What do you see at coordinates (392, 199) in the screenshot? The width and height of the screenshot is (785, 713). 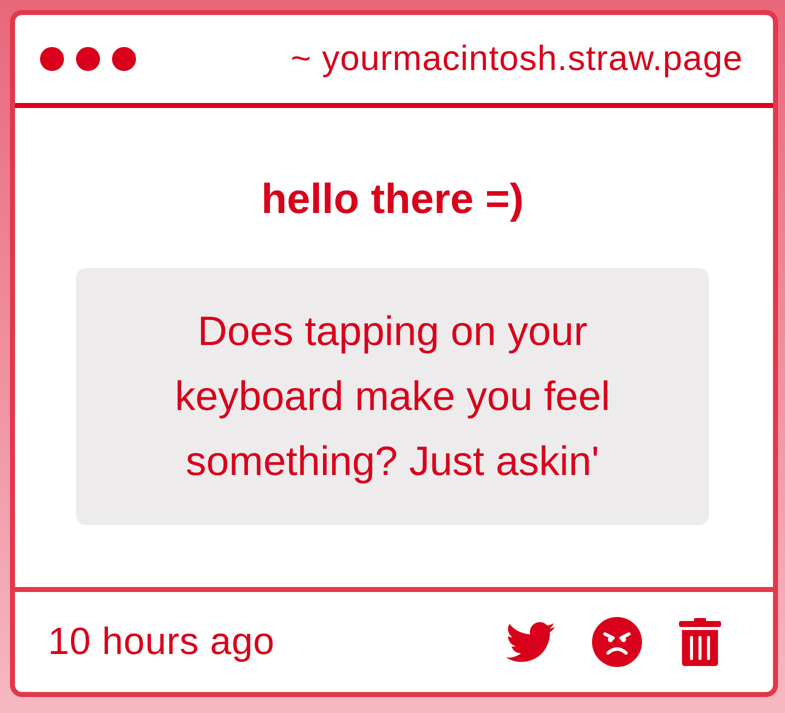 I see `post-title: hello there =)` at bounding box center [392, 199].